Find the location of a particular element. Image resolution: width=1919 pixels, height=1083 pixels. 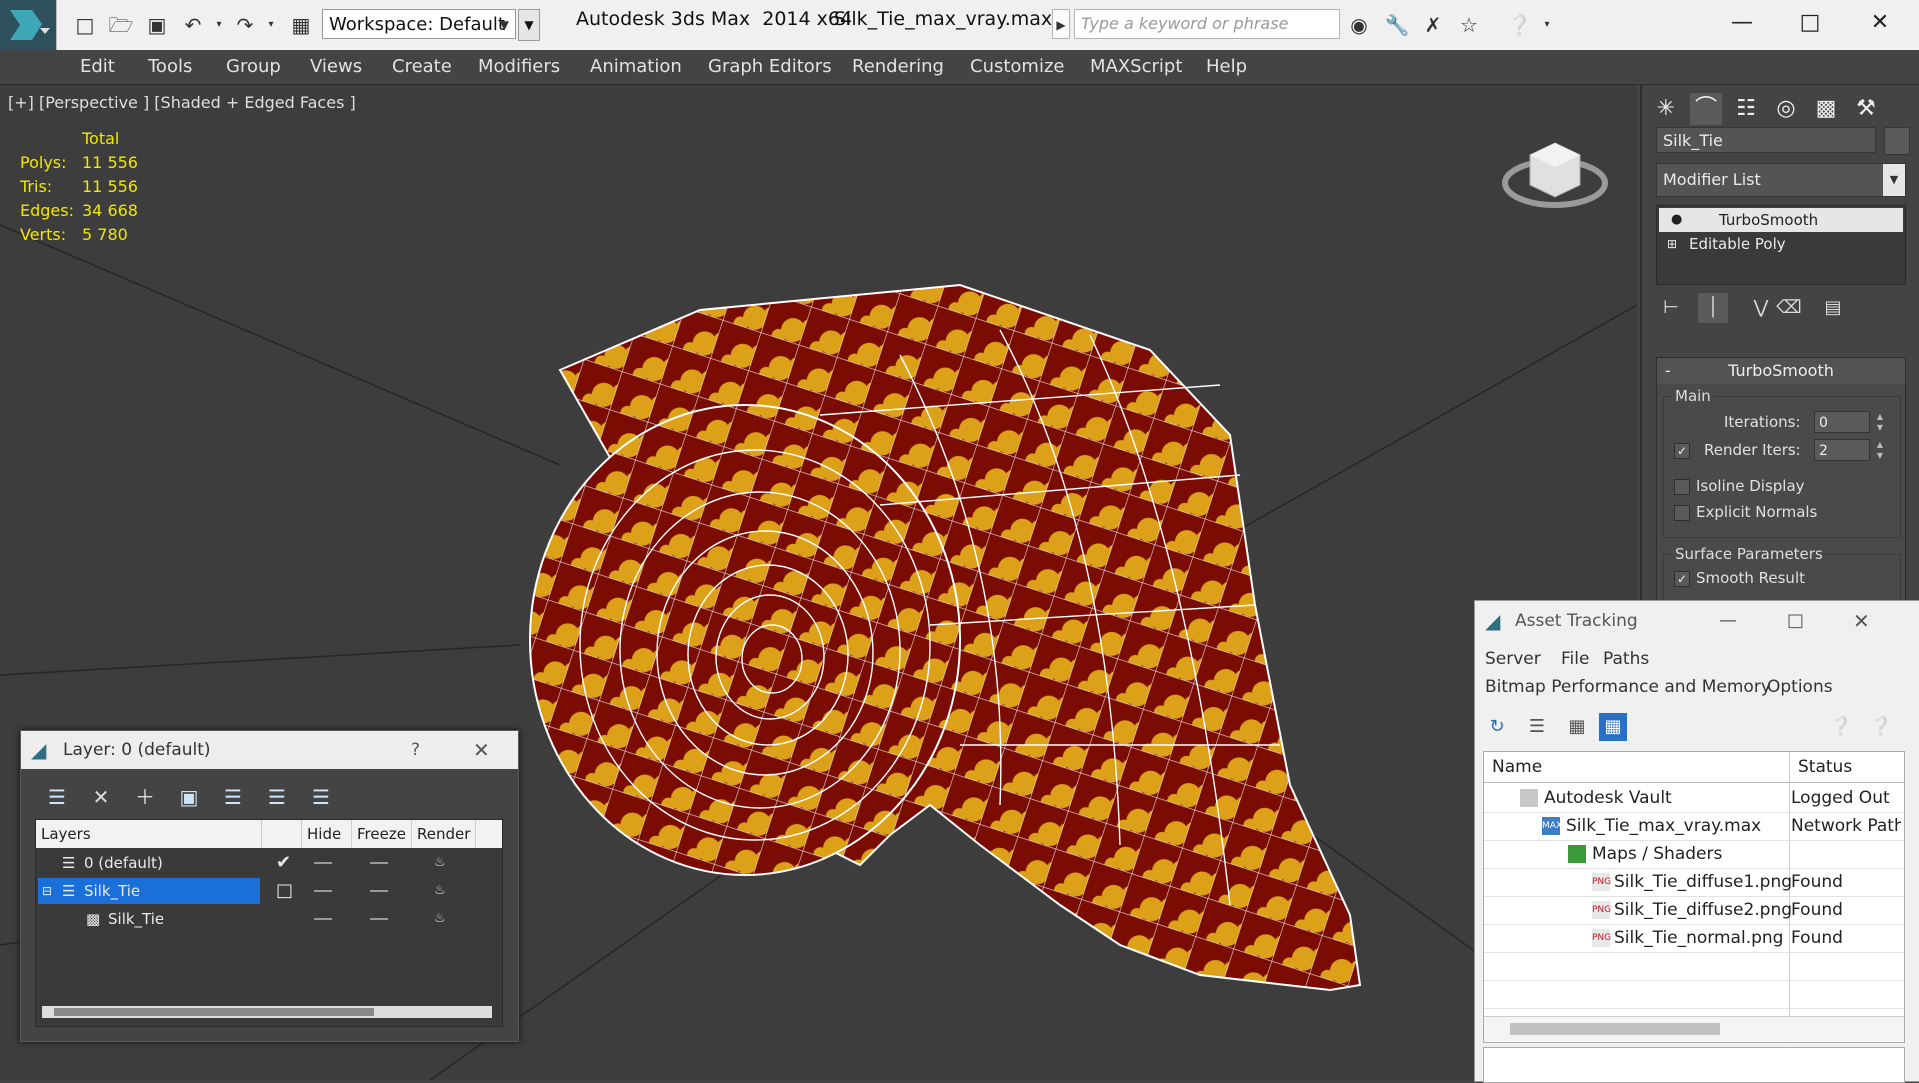

new-layer-icon: ☰ is located at coordinates (57, 797).